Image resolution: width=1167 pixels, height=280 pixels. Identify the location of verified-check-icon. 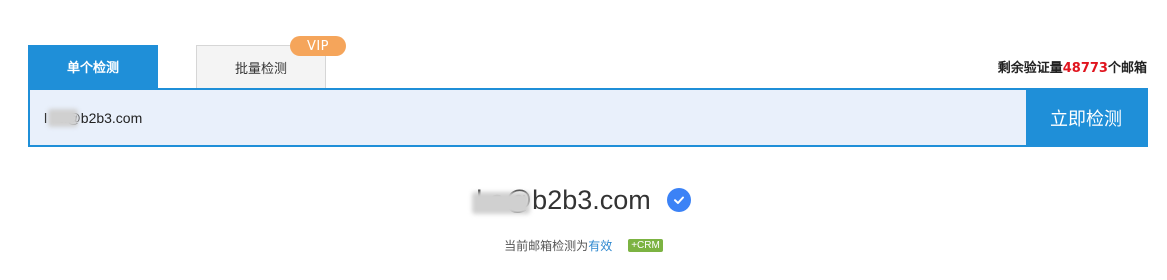
(678, 200).